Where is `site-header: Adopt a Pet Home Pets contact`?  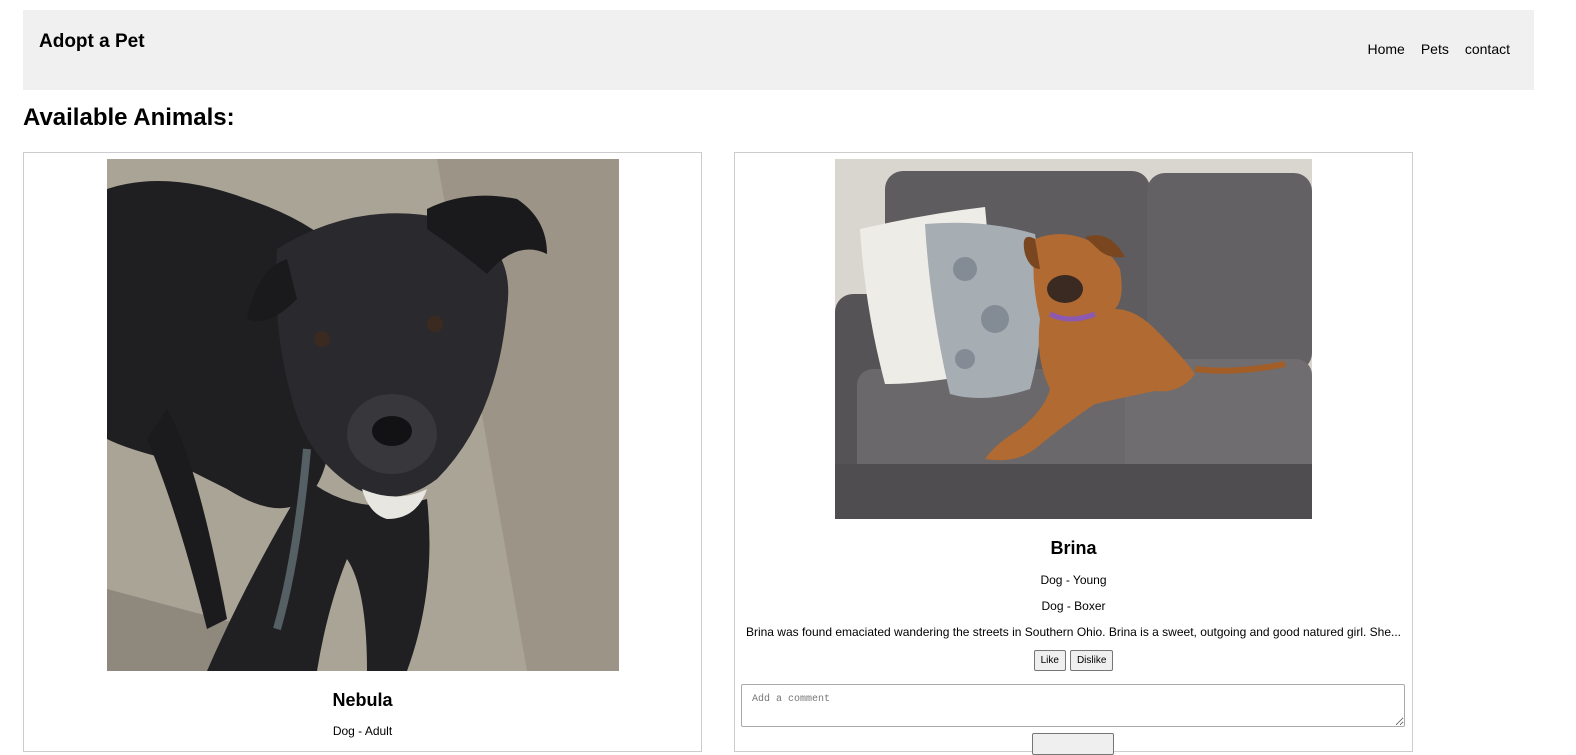 site-header: Adopt a Pet Home Pets contact is located at coordinates (778, 50).